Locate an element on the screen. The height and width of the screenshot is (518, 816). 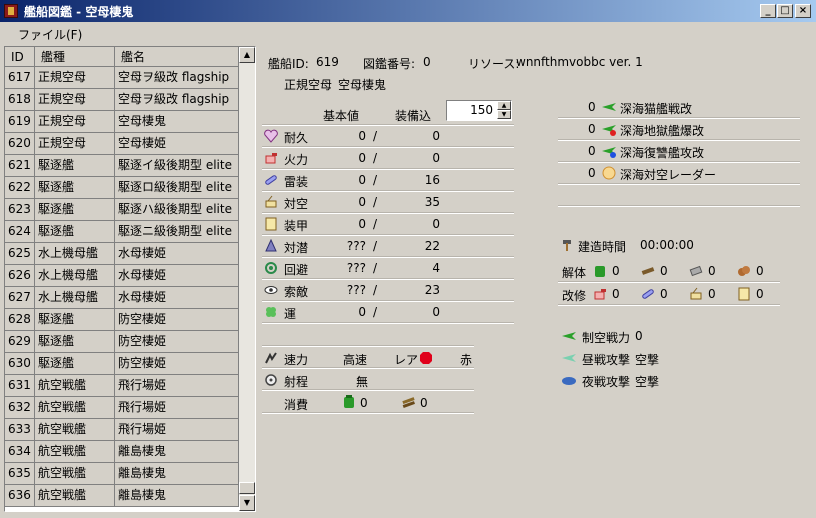
row-name: 駆逐ハ級後期型 elite is located at coordinates (177, 210).